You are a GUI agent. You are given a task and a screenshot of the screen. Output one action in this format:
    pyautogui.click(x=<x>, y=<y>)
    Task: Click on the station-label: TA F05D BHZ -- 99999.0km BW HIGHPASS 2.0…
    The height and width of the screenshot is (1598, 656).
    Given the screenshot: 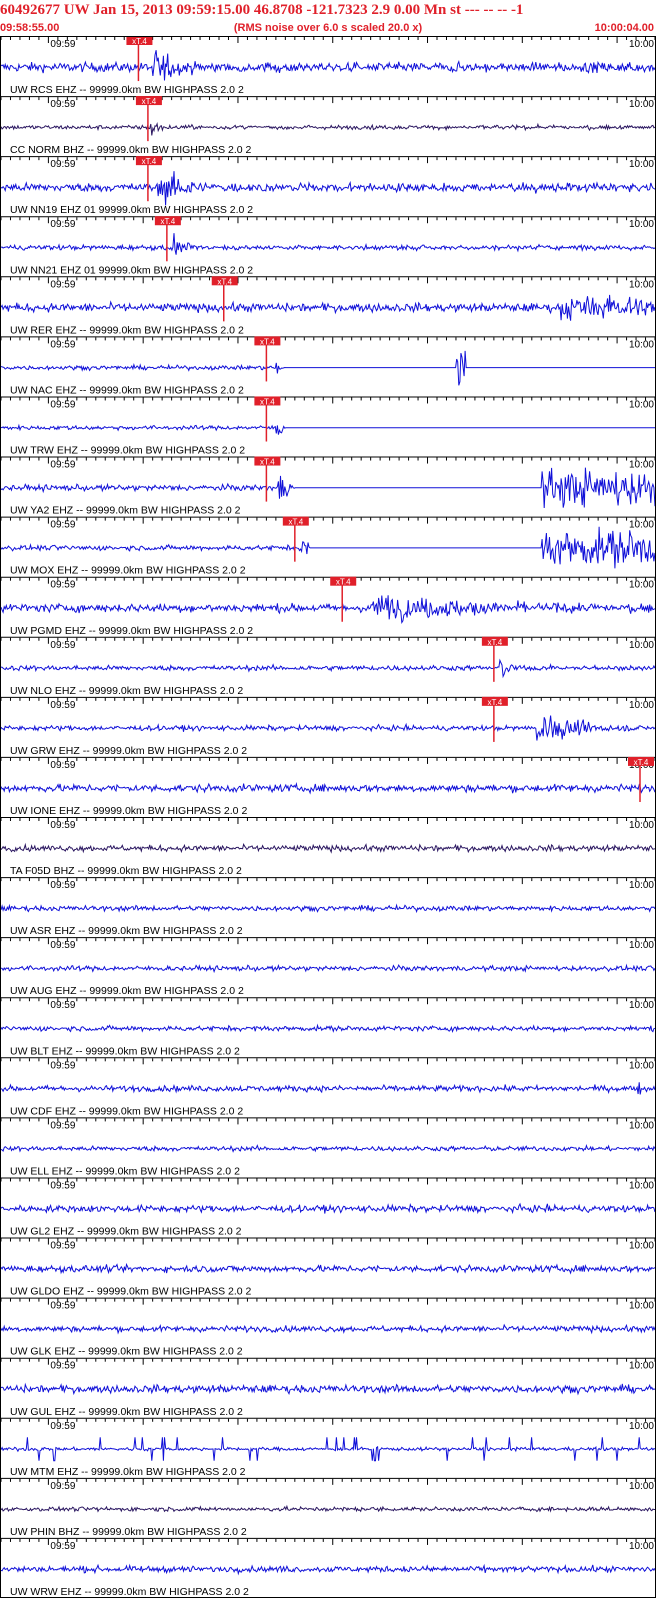 What is the action you would take?
    pyautogui.click(x=126, y=871)
    